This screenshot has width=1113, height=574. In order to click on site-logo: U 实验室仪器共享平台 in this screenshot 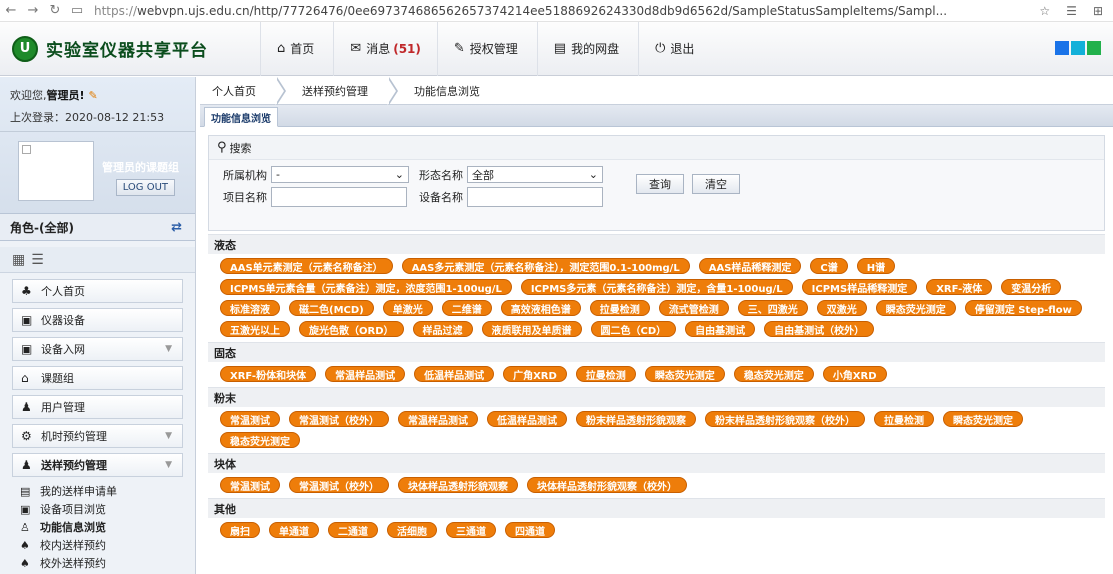, I will do `click(130, 48)`.